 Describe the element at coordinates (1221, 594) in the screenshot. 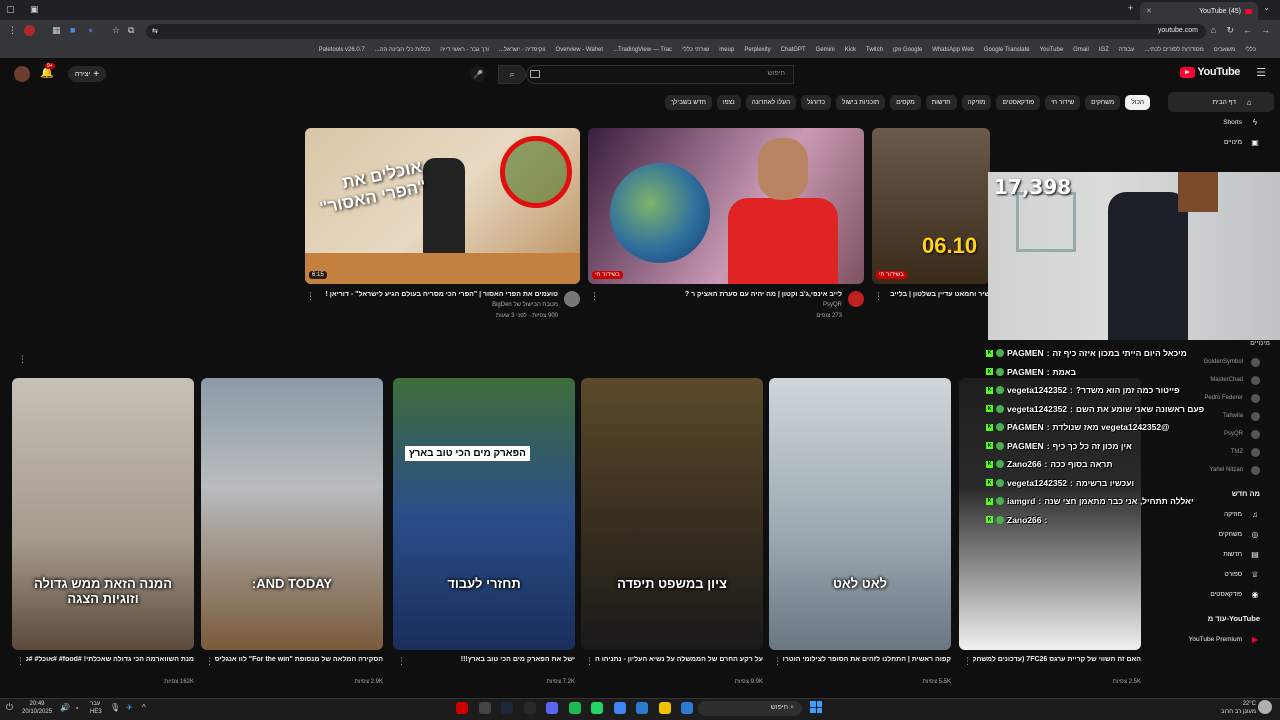

I see `sidebar-explore-item: פודקאסטים ◉` at that location.